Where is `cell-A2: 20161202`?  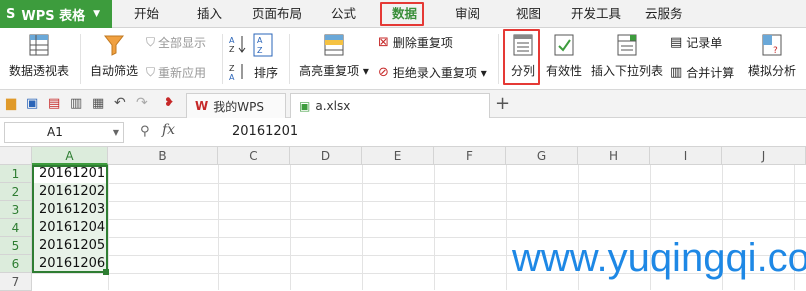
cell-A2: 20161202 is located at coordinates (70, 192).